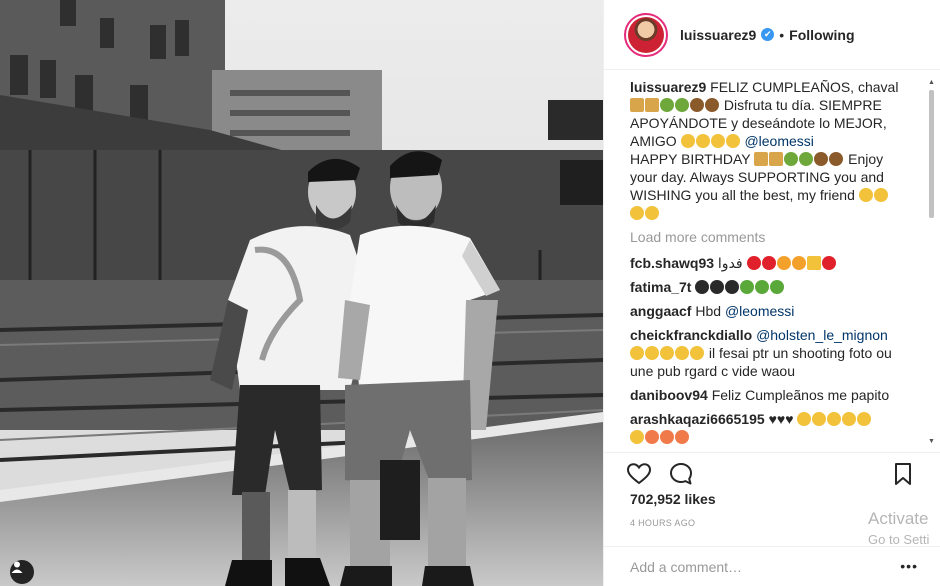  What do you see at coordinates (813, 263) in the screenshot?
I see `crown-icon` at bounding box center [813, 263].